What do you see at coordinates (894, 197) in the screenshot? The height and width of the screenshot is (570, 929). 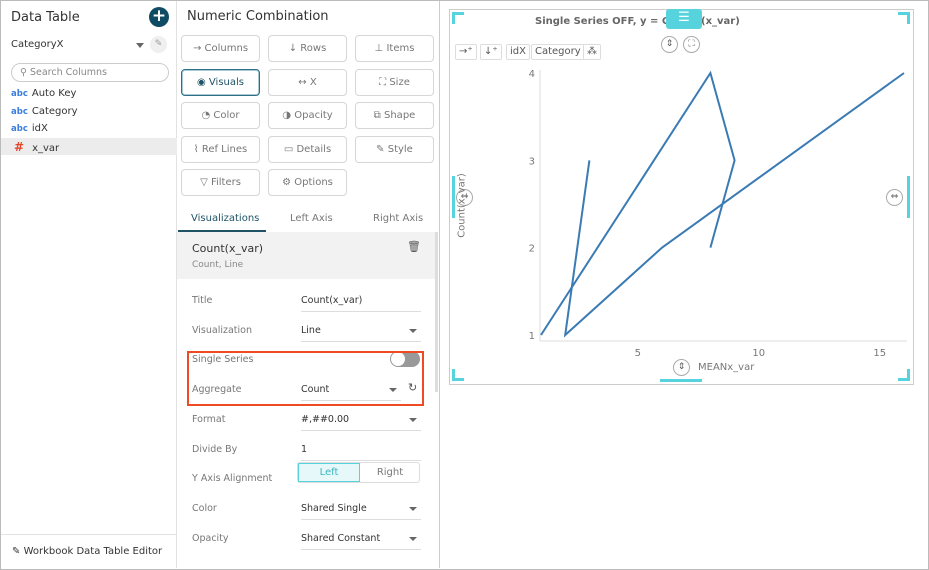 I see `horizontal-resize-icon: ⇔` at bounding box center [894, 197].